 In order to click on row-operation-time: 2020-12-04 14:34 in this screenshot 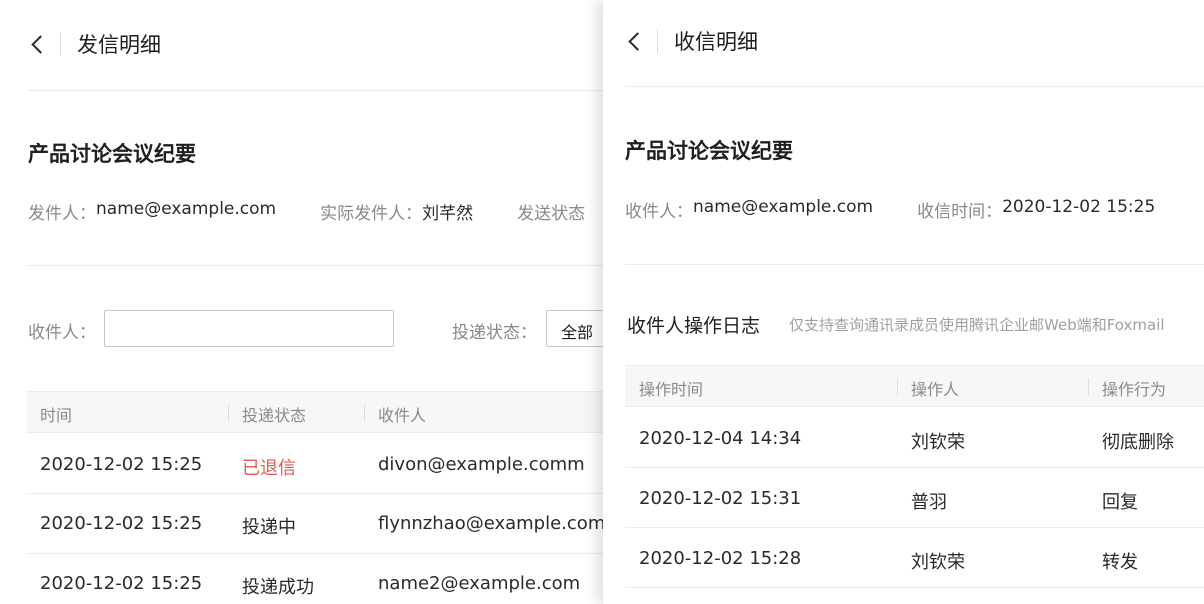, I will do `click(720, 438)`.